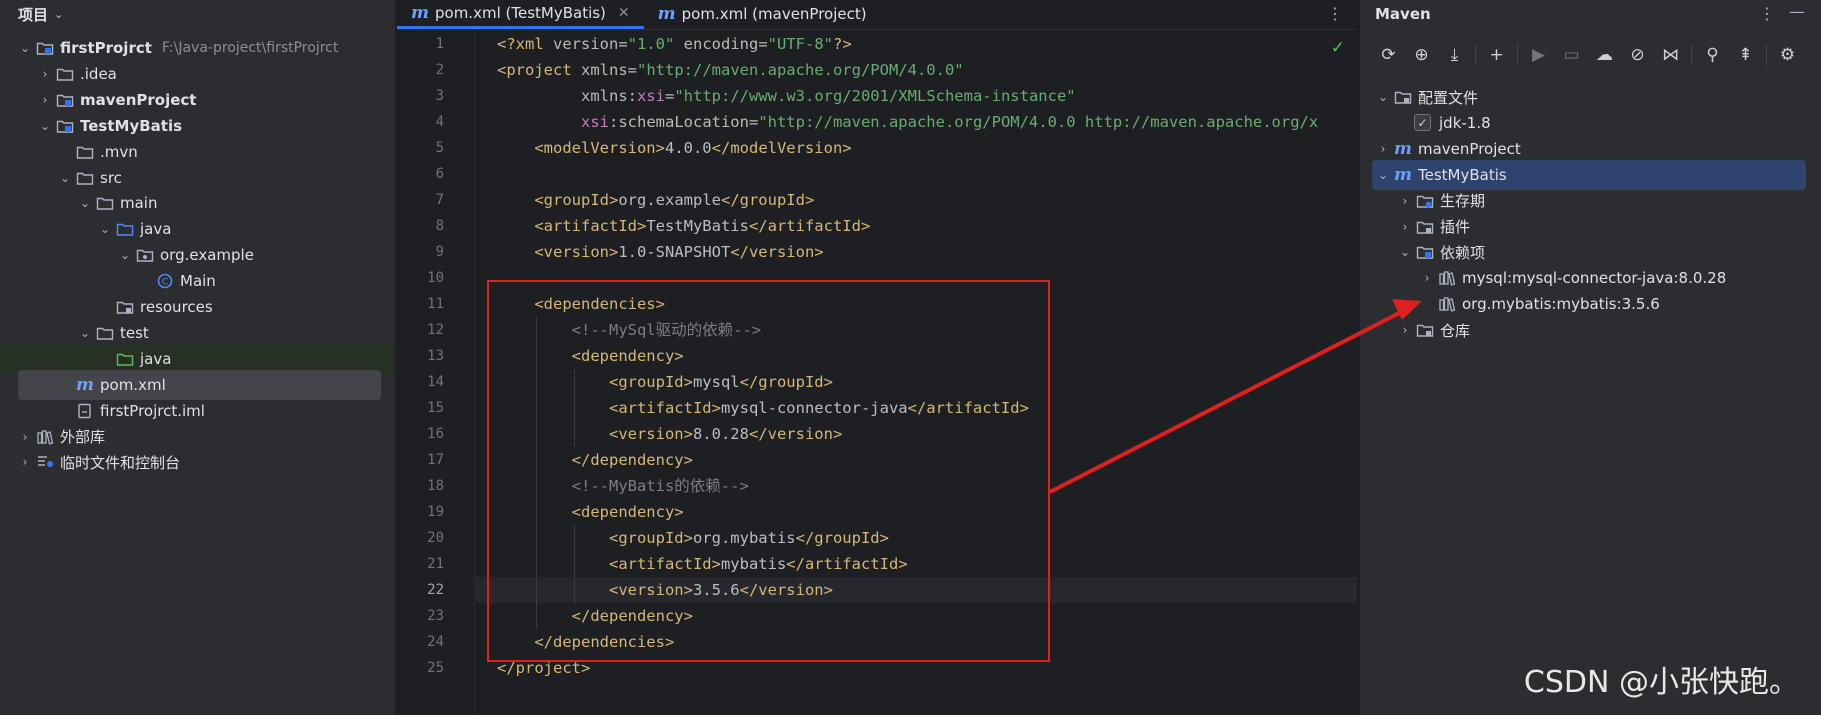 The width and height of the screenshot is (1821, 715). What do you see at coordinates (1475, 55) in the screenshot?
I see `toolbar-separator` at bounding box center [1475, 55].